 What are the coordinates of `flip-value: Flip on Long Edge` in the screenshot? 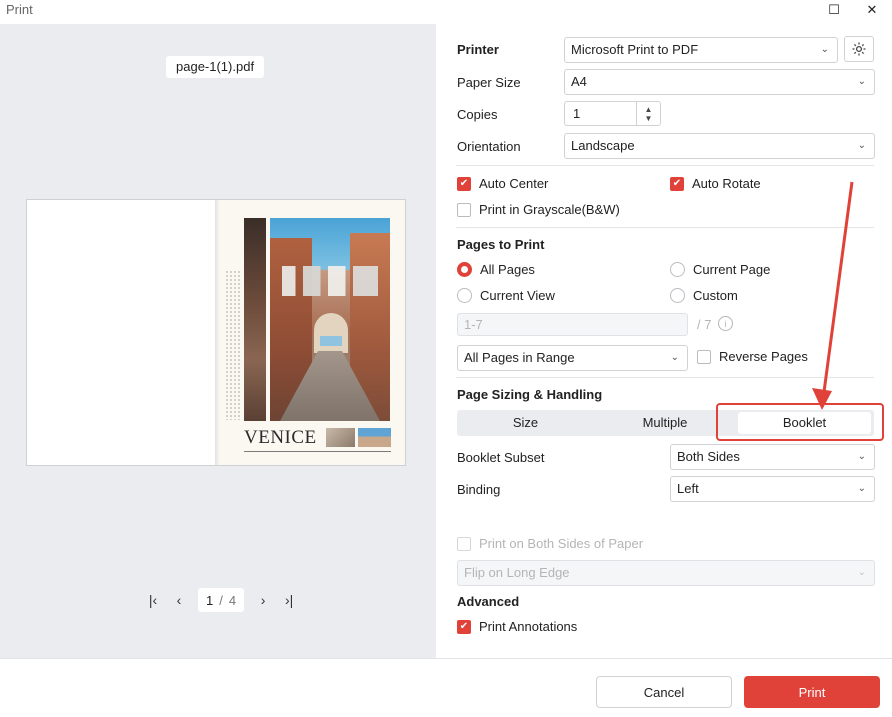 It's located at (517, 572).